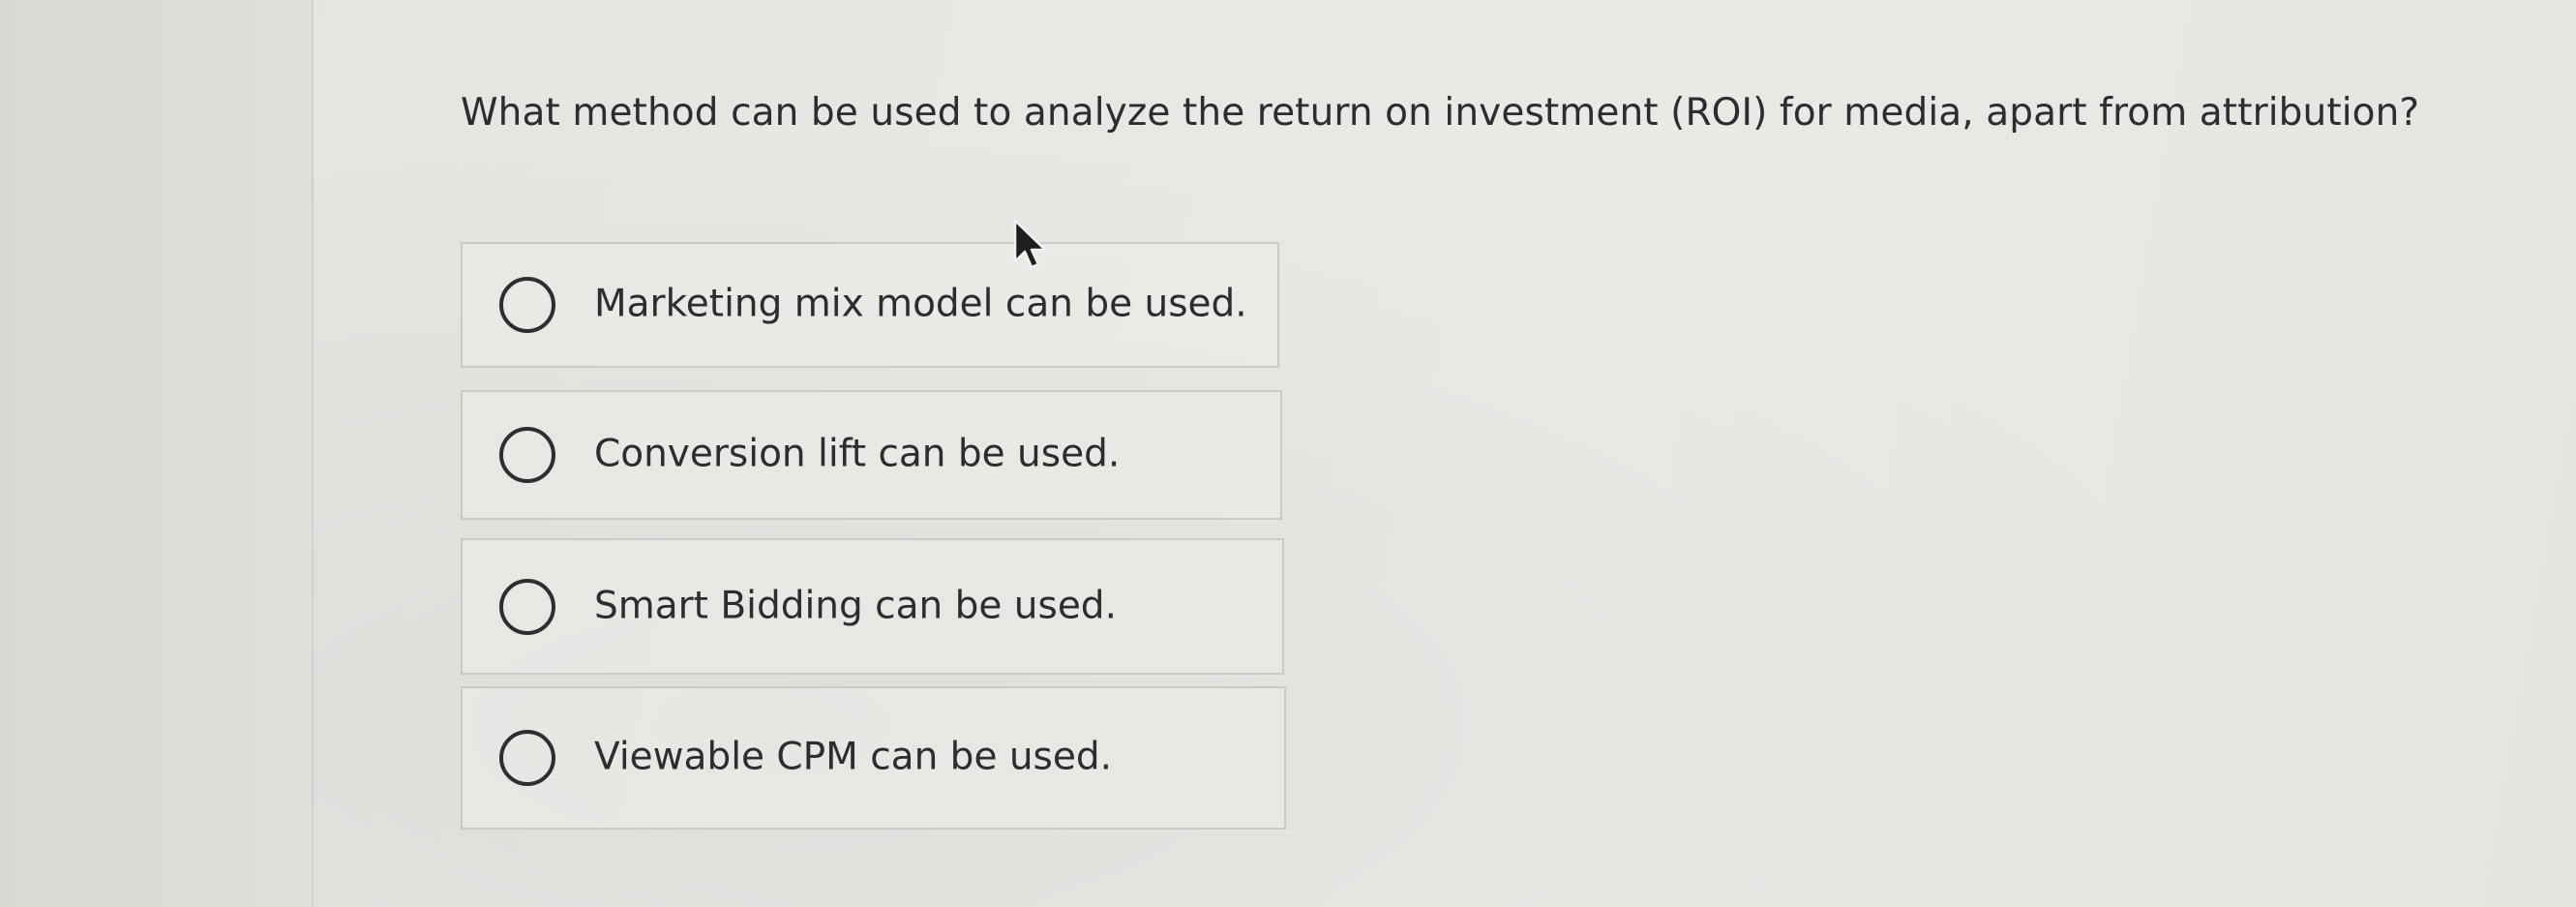 The width and height of the screenshot is (2576, 907). I want to click on answer-option-label: Marketing mix model can be used., so click(920, 304).